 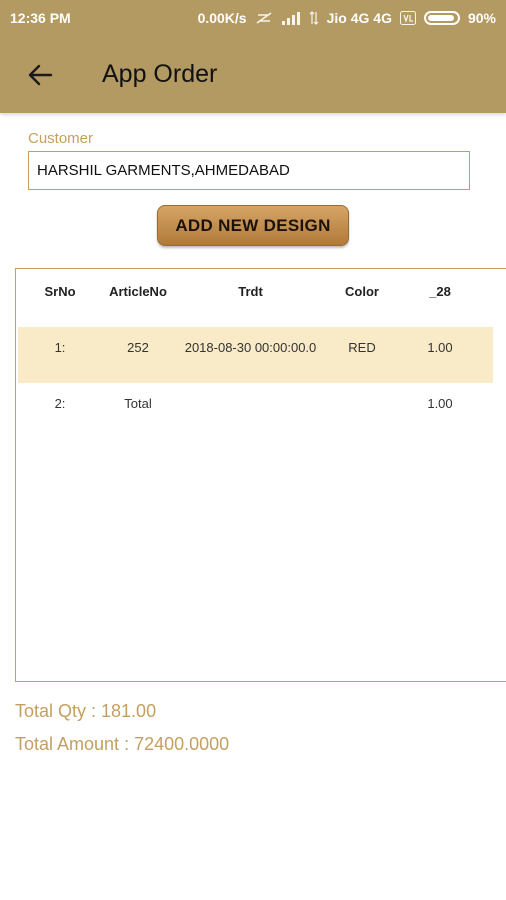 I want to click on status-time: 12:36 PM, so click(x=40, y=18).